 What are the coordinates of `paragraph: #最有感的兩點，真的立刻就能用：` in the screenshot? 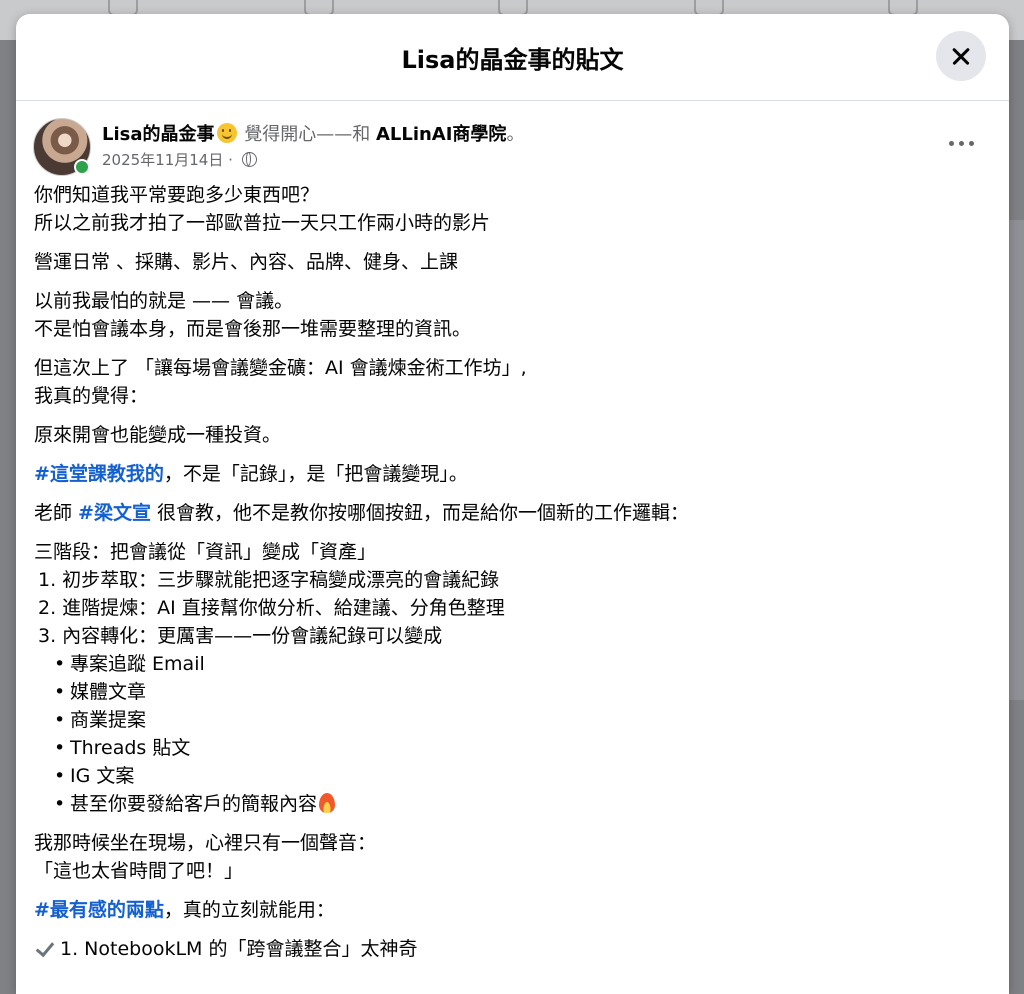 It's located at (512, 910).